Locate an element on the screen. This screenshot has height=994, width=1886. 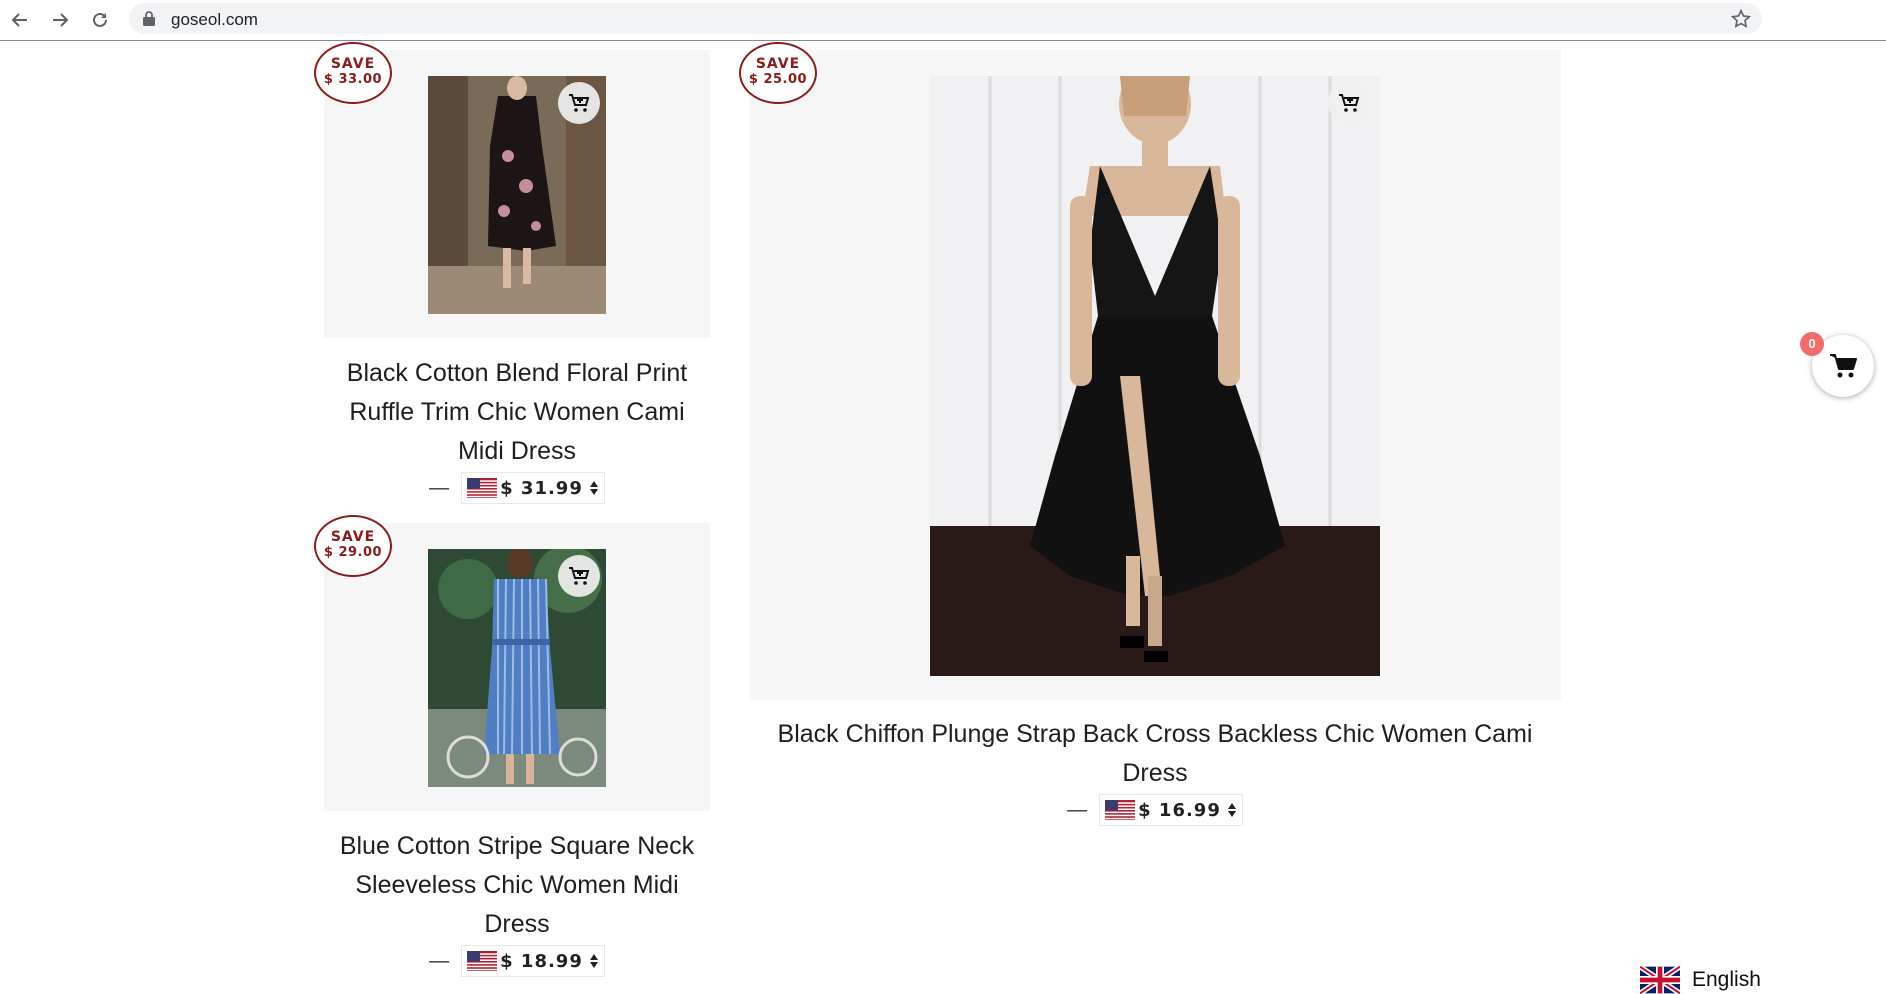
currency-price-selector: $ 31.99 is located at coordinates (533, 488).